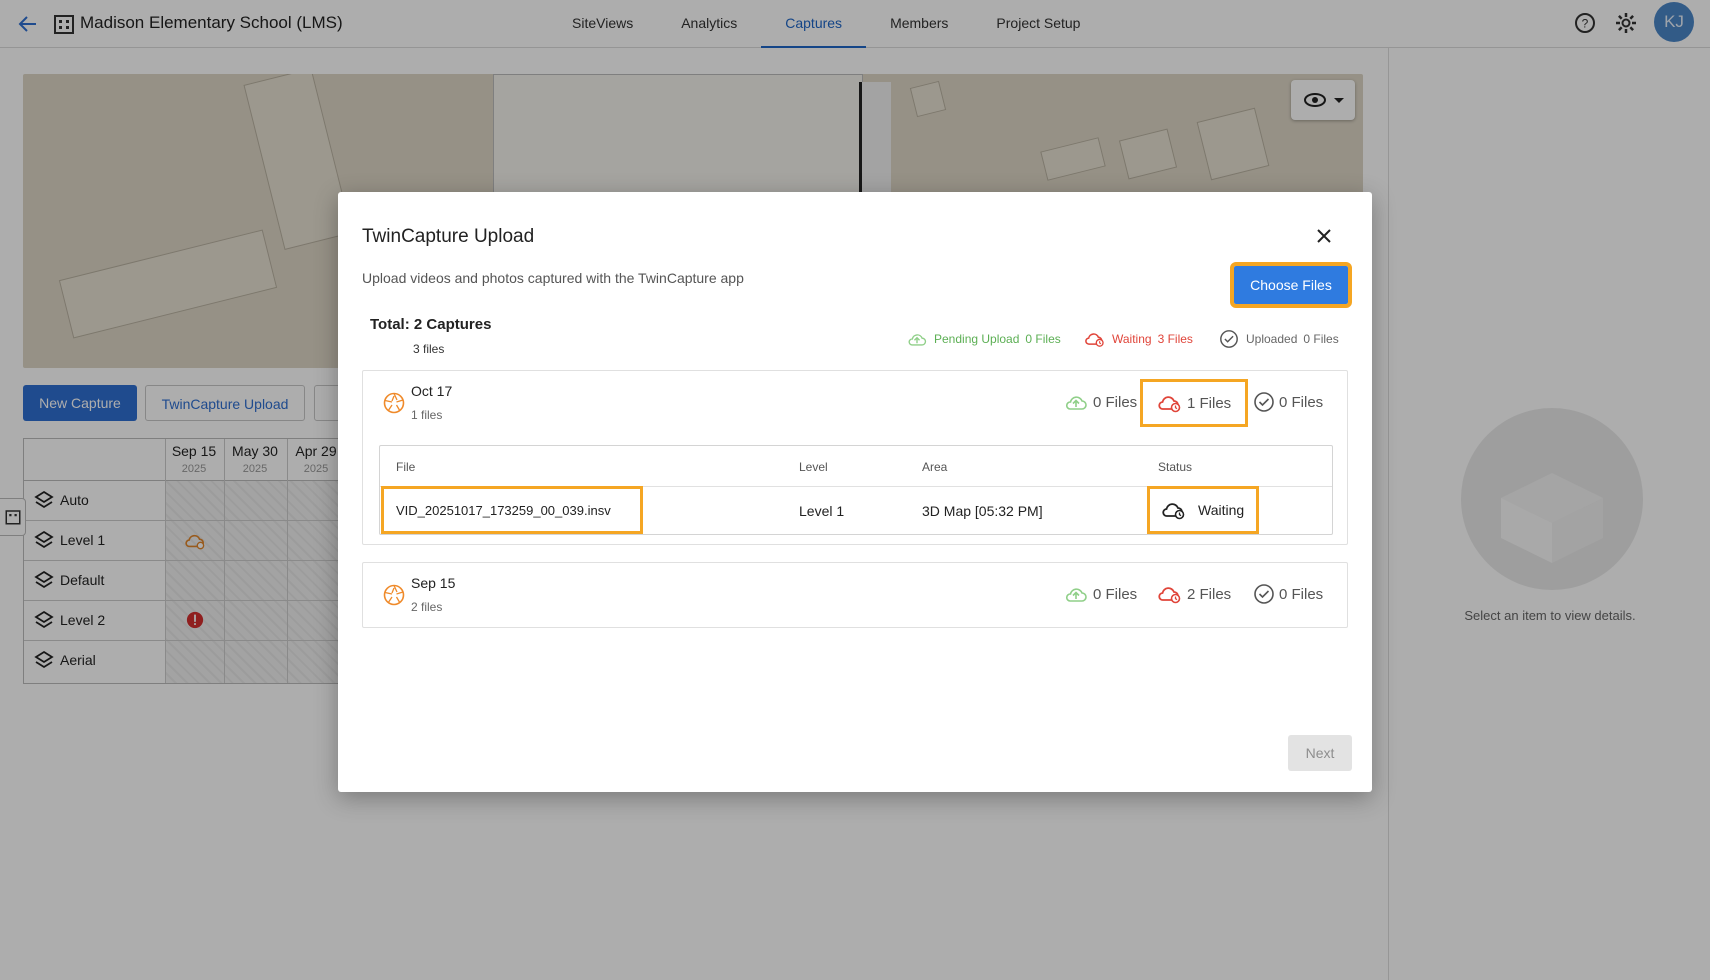 The width and height of the screenshot is (1710, 980). Describe the element at coordinates (813, 467) in the screenshot. I see `column-header-level: Level` at that location.